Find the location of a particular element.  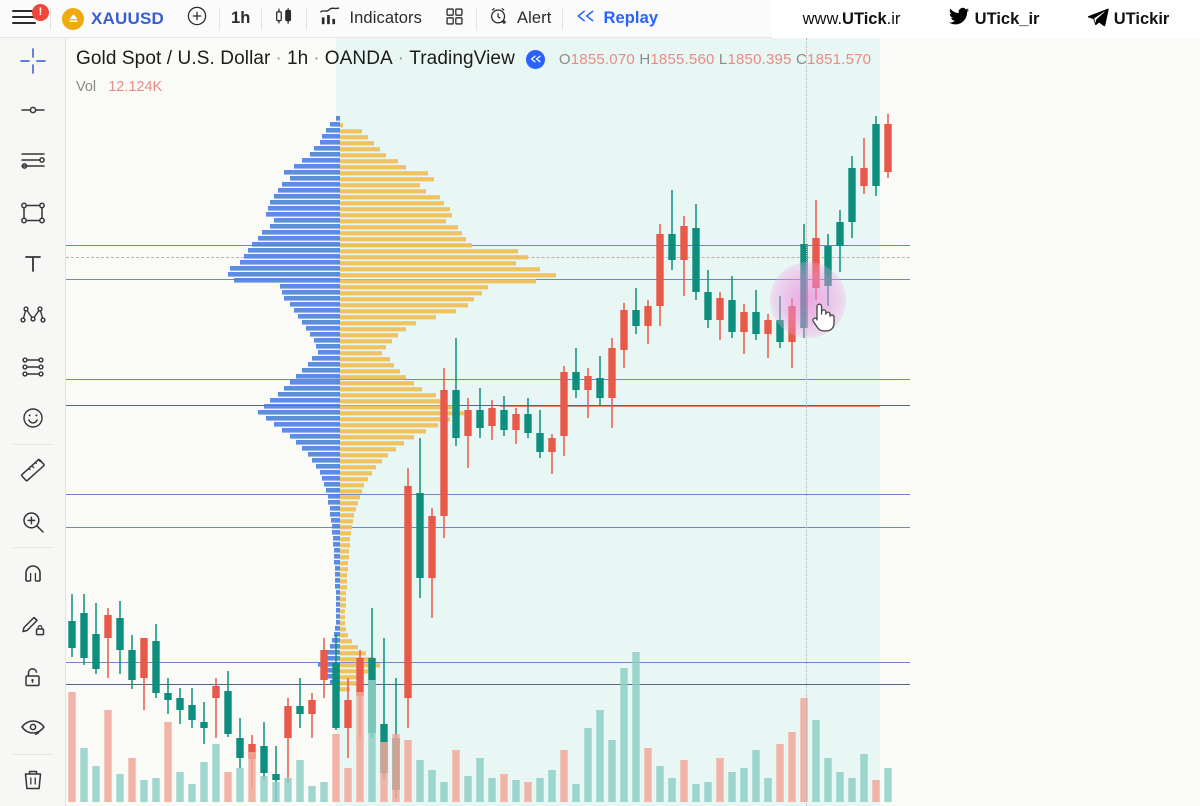

hamburger-menu-icon: ! is located at coordinates (30, 15).